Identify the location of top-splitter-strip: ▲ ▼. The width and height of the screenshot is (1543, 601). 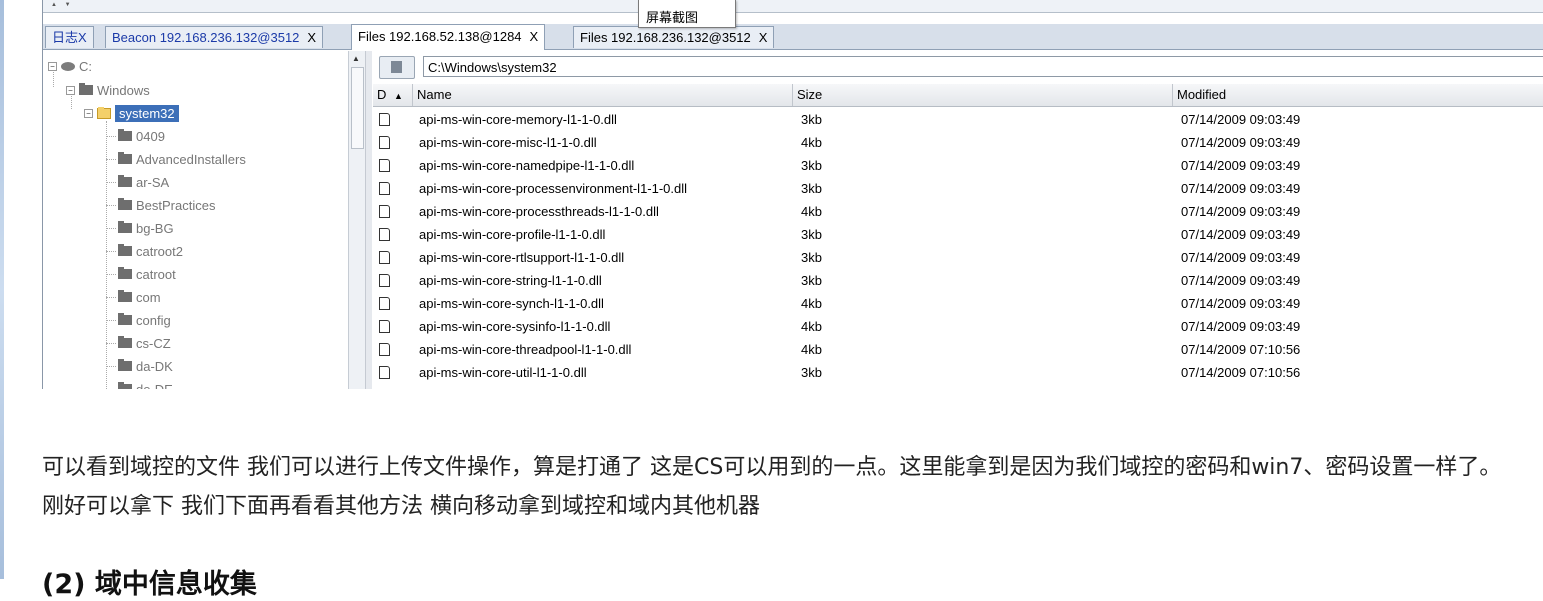
(793, 6).